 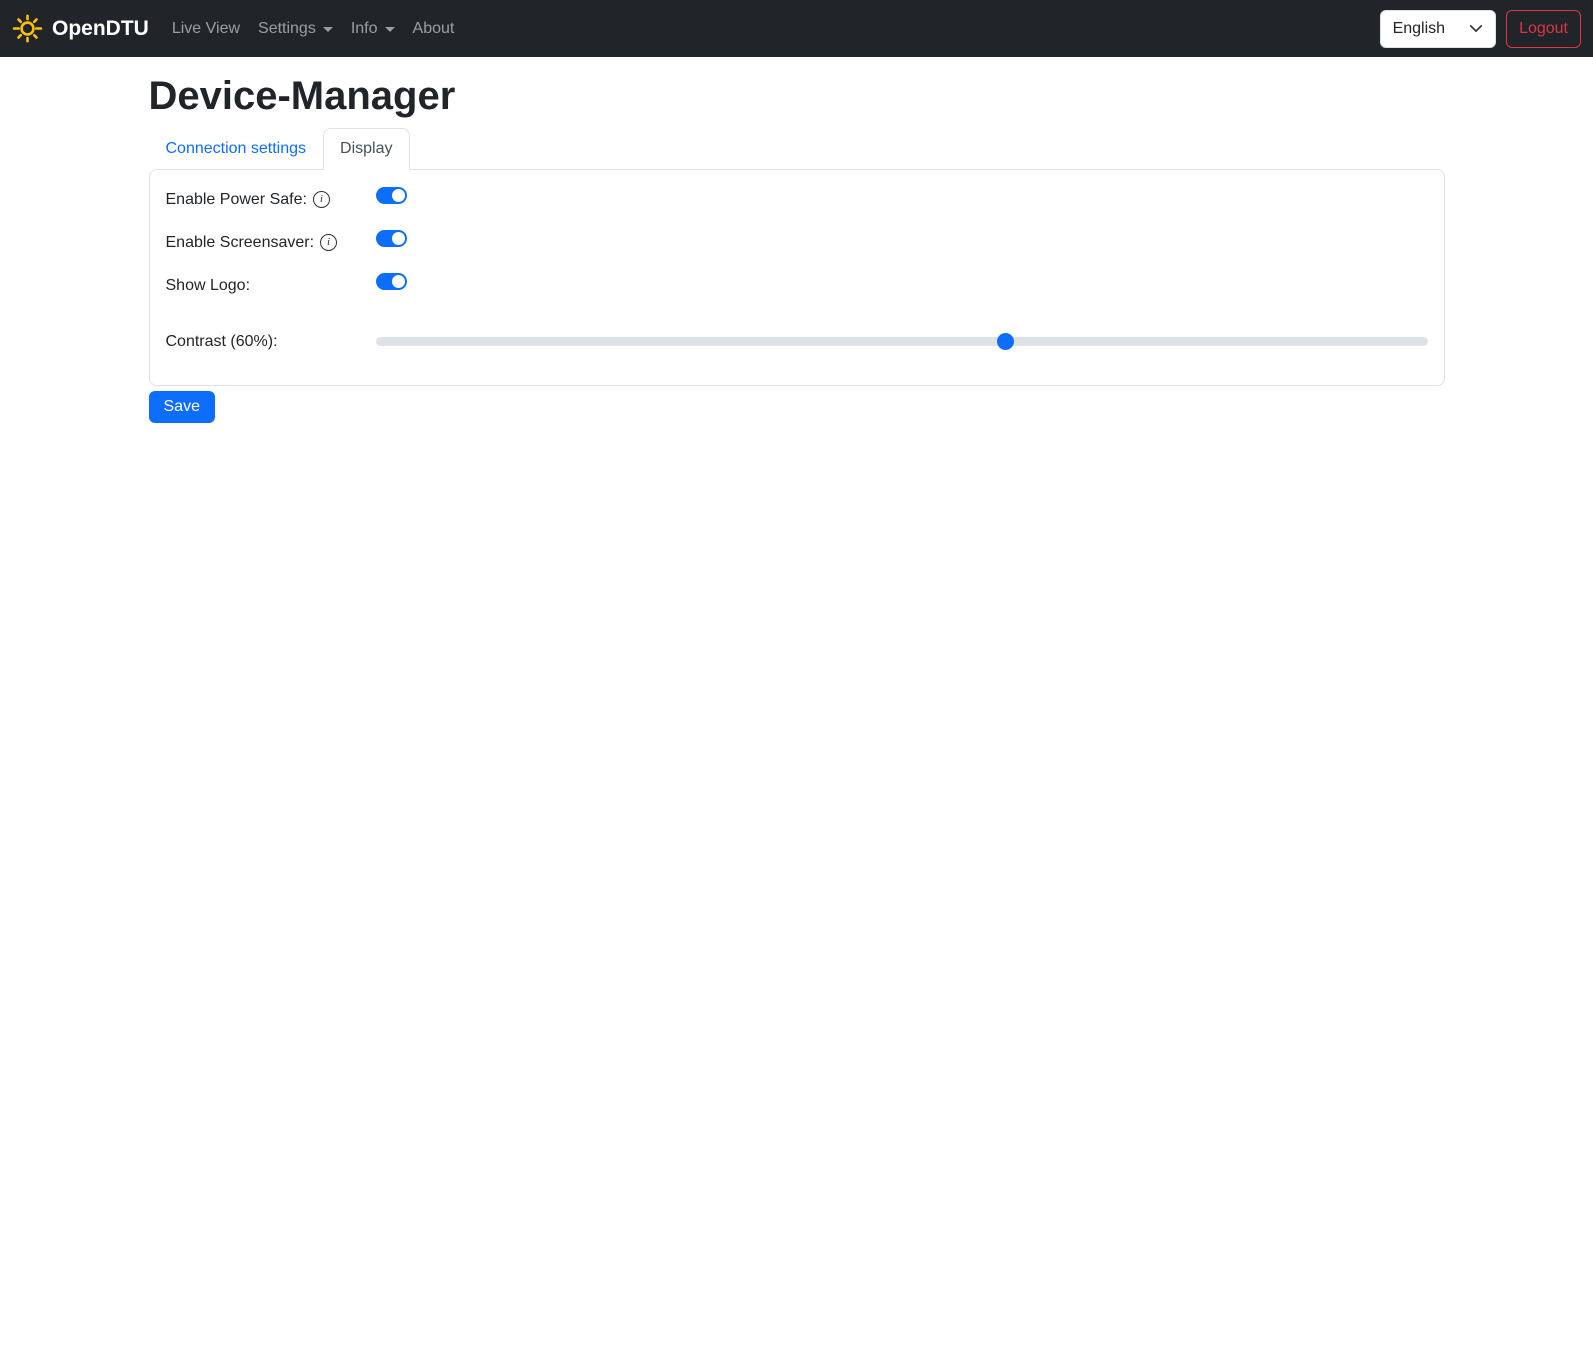 What do you see at coordinates (391, 281) in the screenshot?
I see `show-logo-toggle` at bounding box center [391, 281].